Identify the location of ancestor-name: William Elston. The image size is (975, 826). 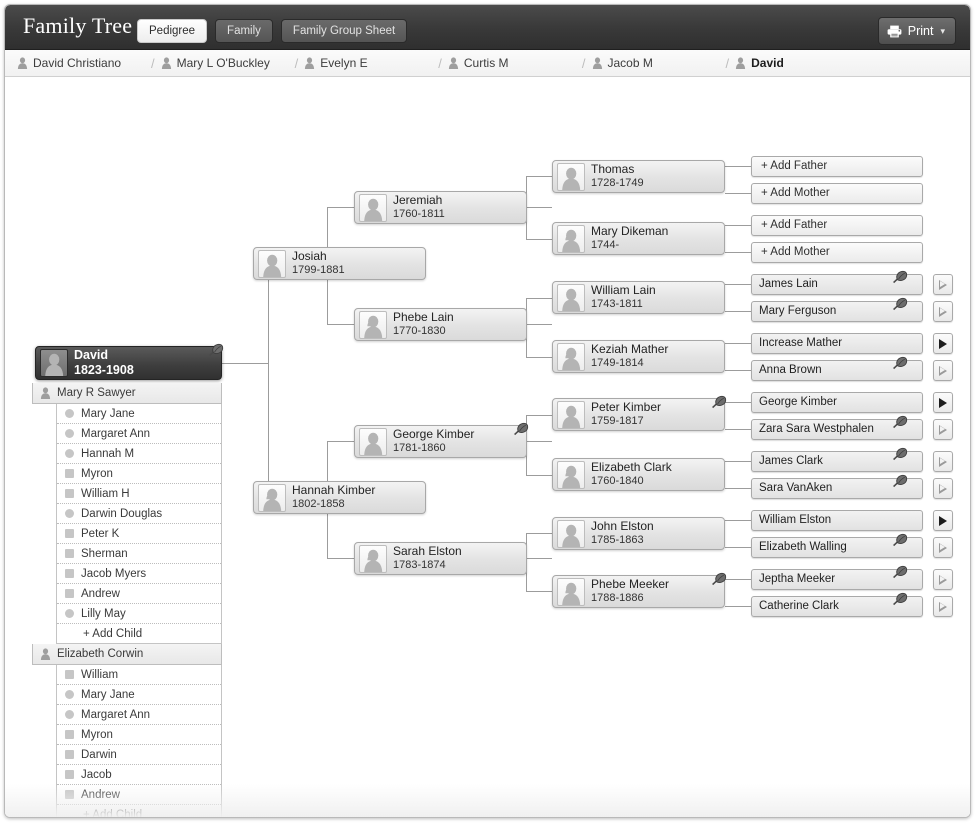
(795, 520).